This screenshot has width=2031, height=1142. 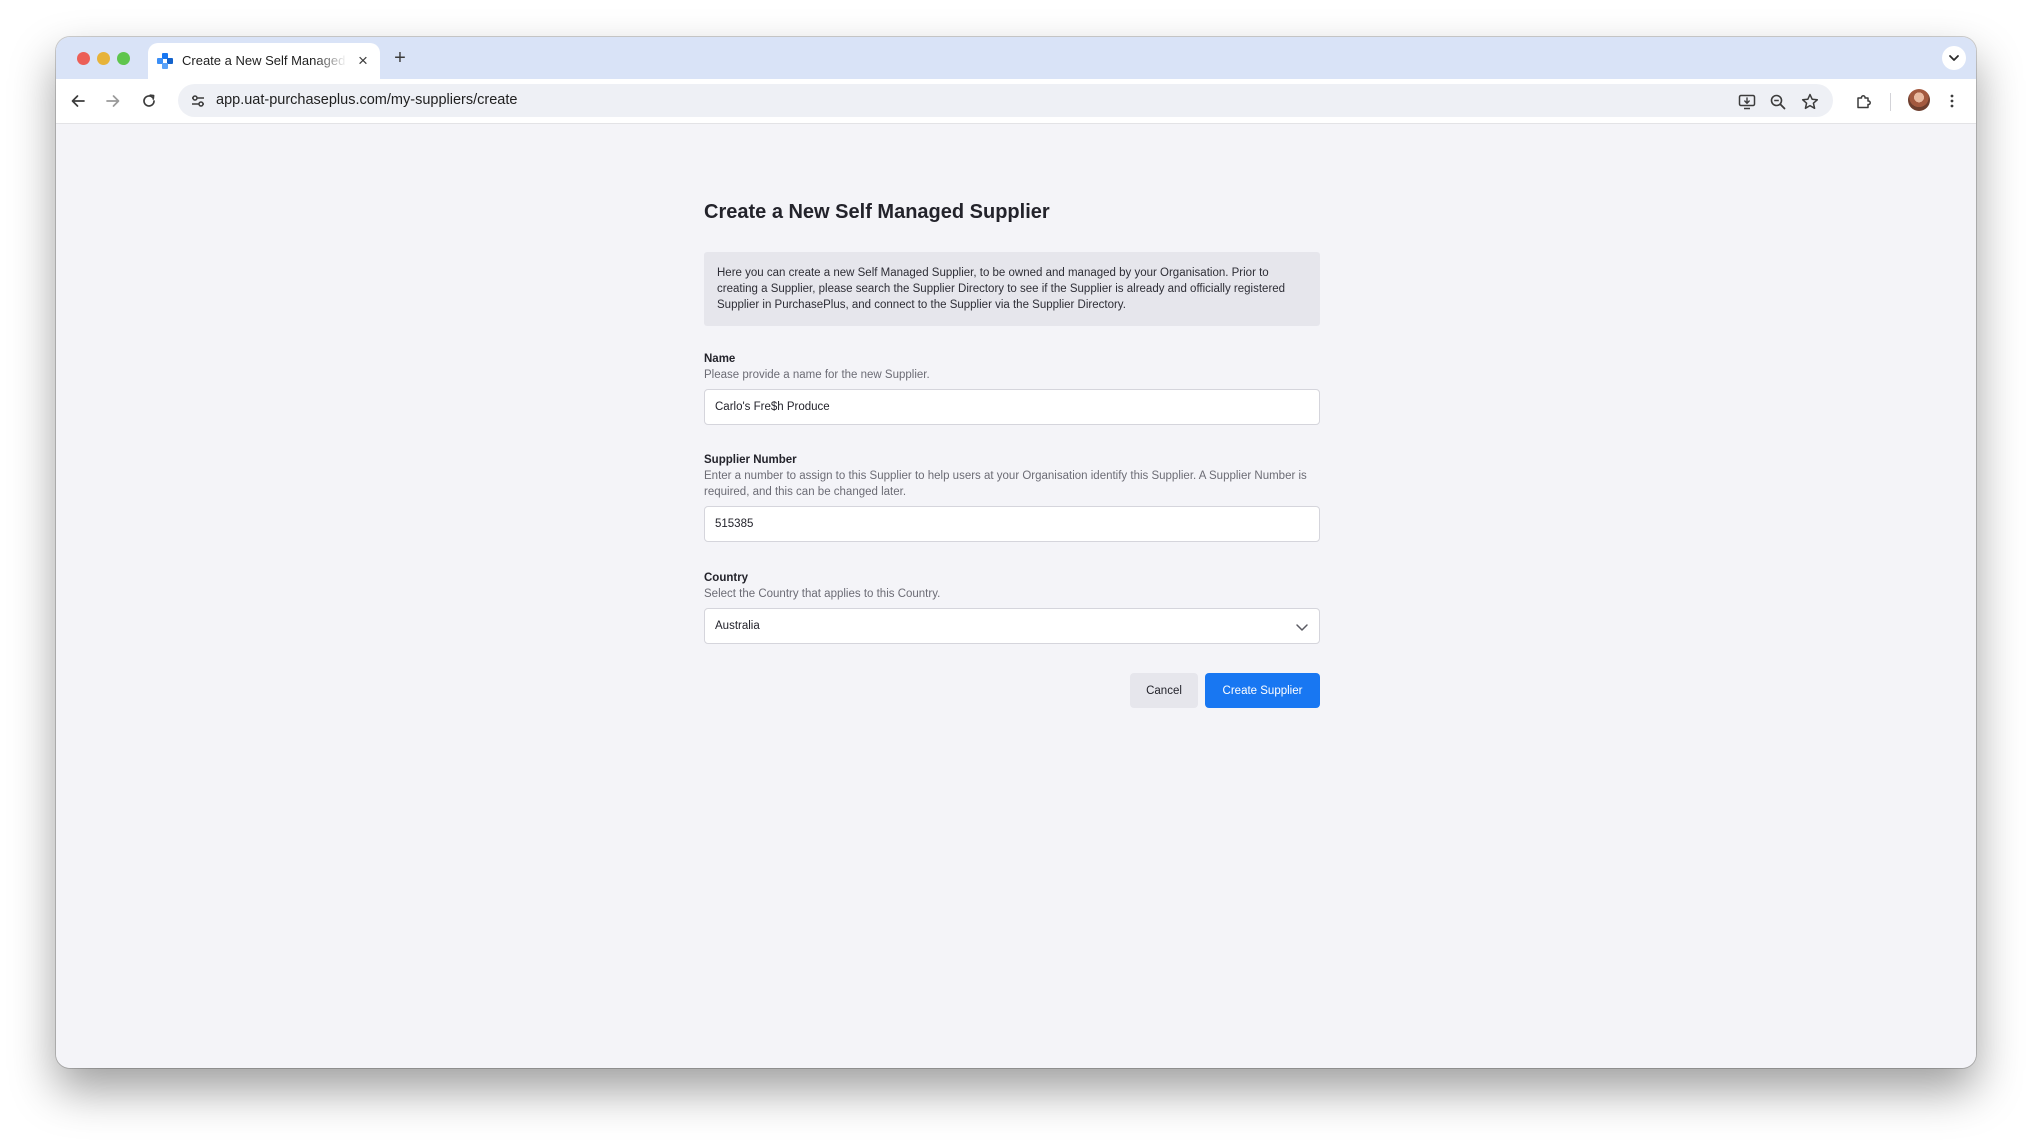 What do you see at coordinates (720, 359) in the screenshot?
I see `name-label: Name` at bounding box center [720, 359].